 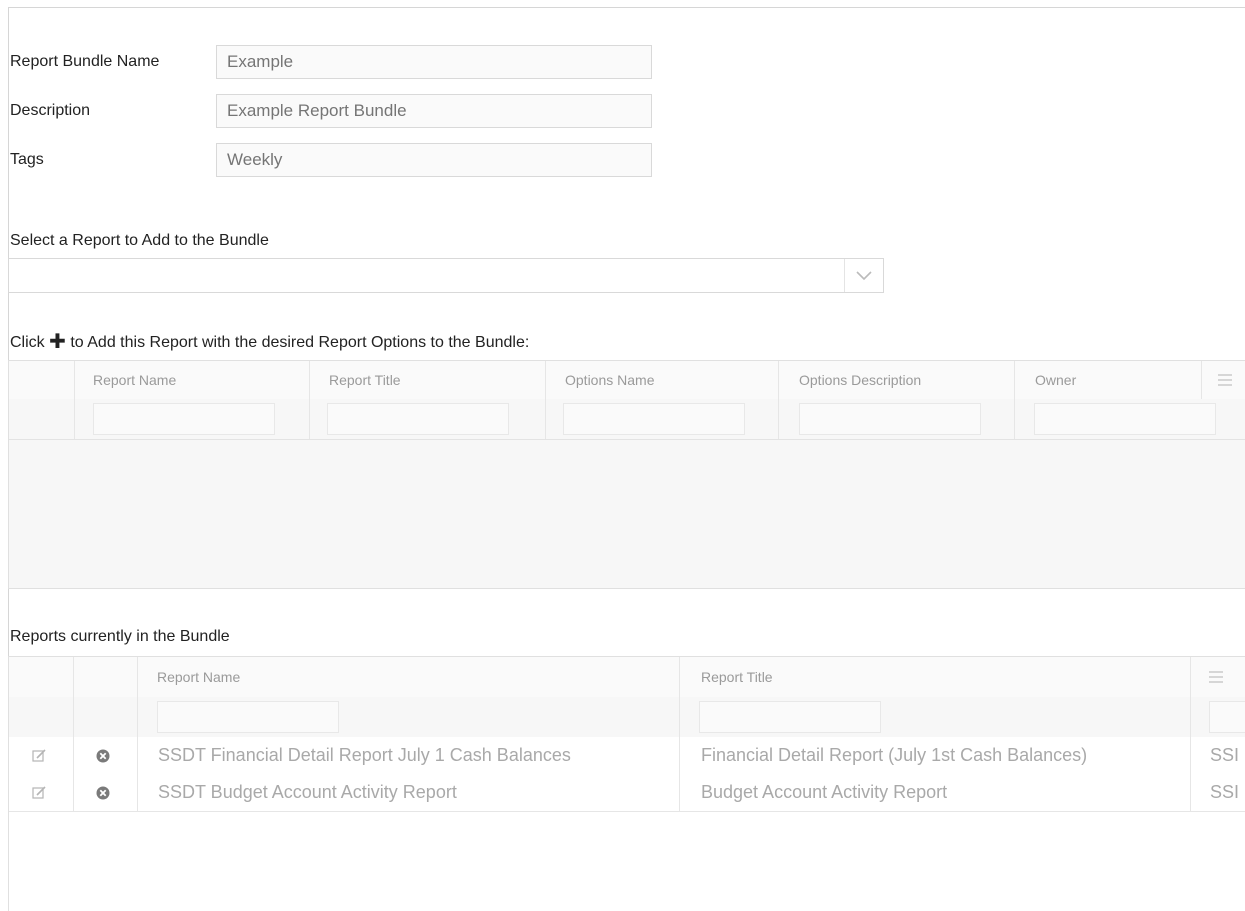 I want to click on options-grid-filter-row, so click(x=627, y=419).